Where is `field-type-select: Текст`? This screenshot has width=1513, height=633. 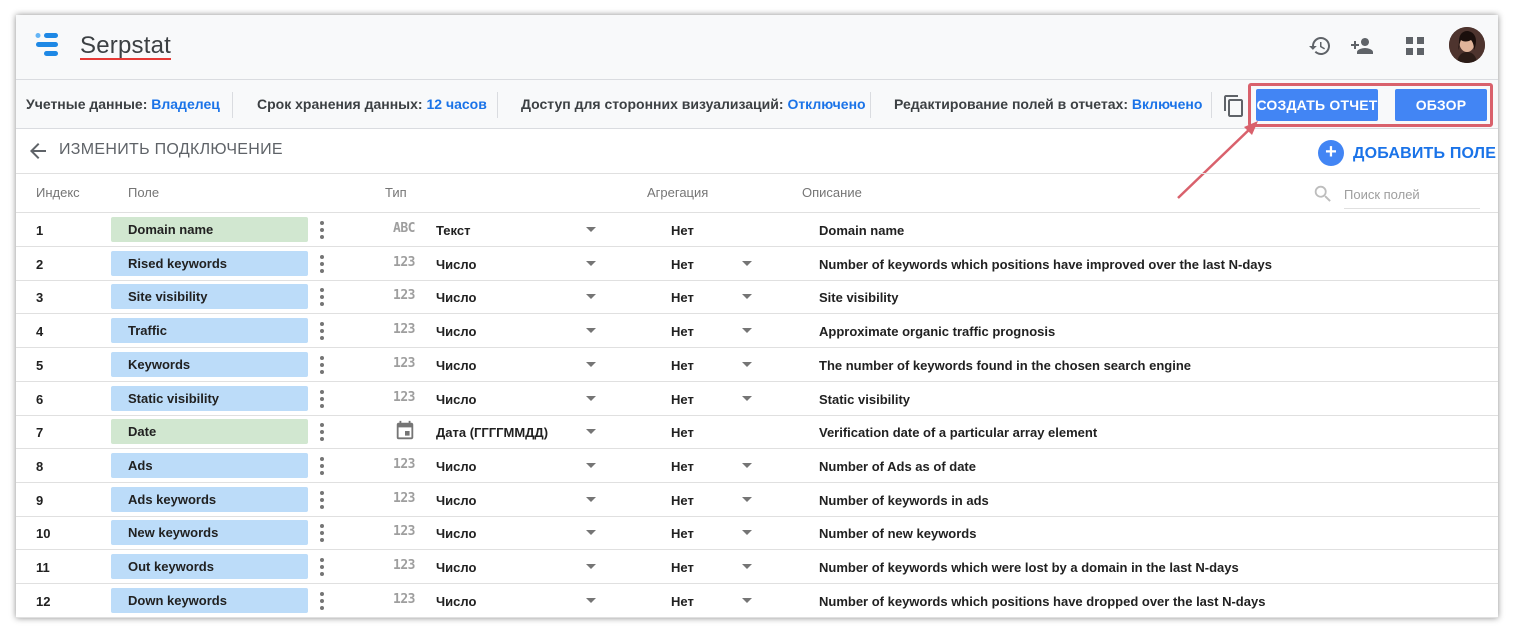
field-type-select: Текст is located at coordinates (453, 230).